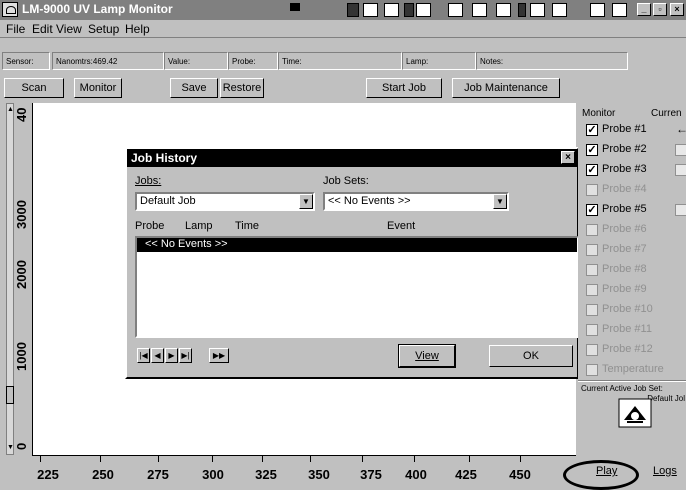 The width and height of the screenshot is (686, 490). I want to click on scroll-down-arrow-icon: ▼, so click(10, 448).